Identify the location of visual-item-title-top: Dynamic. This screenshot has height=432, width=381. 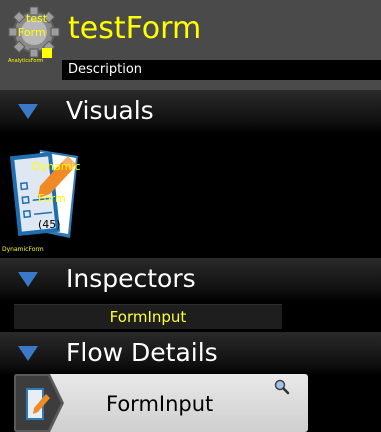
(56, 166).